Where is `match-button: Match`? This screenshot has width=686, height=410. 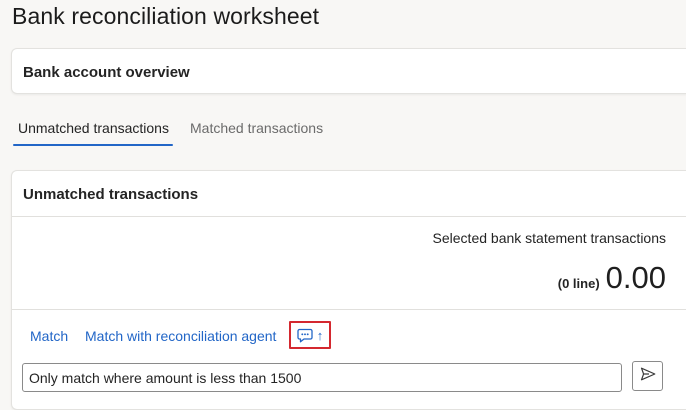
match-button: Match is located at coordinates (49, 336).